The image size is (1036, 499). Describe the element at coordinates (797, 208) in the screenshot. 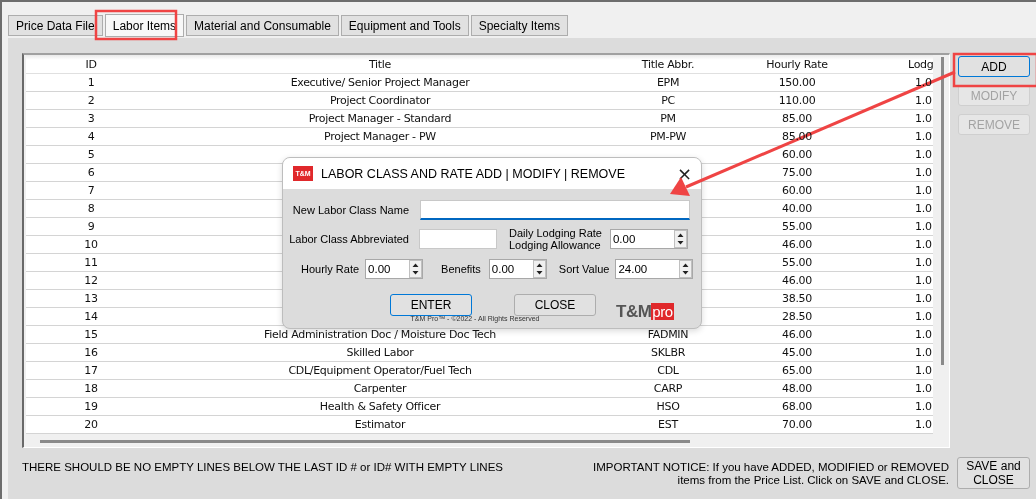

I see `table-cell-text: 40.00` at that location.